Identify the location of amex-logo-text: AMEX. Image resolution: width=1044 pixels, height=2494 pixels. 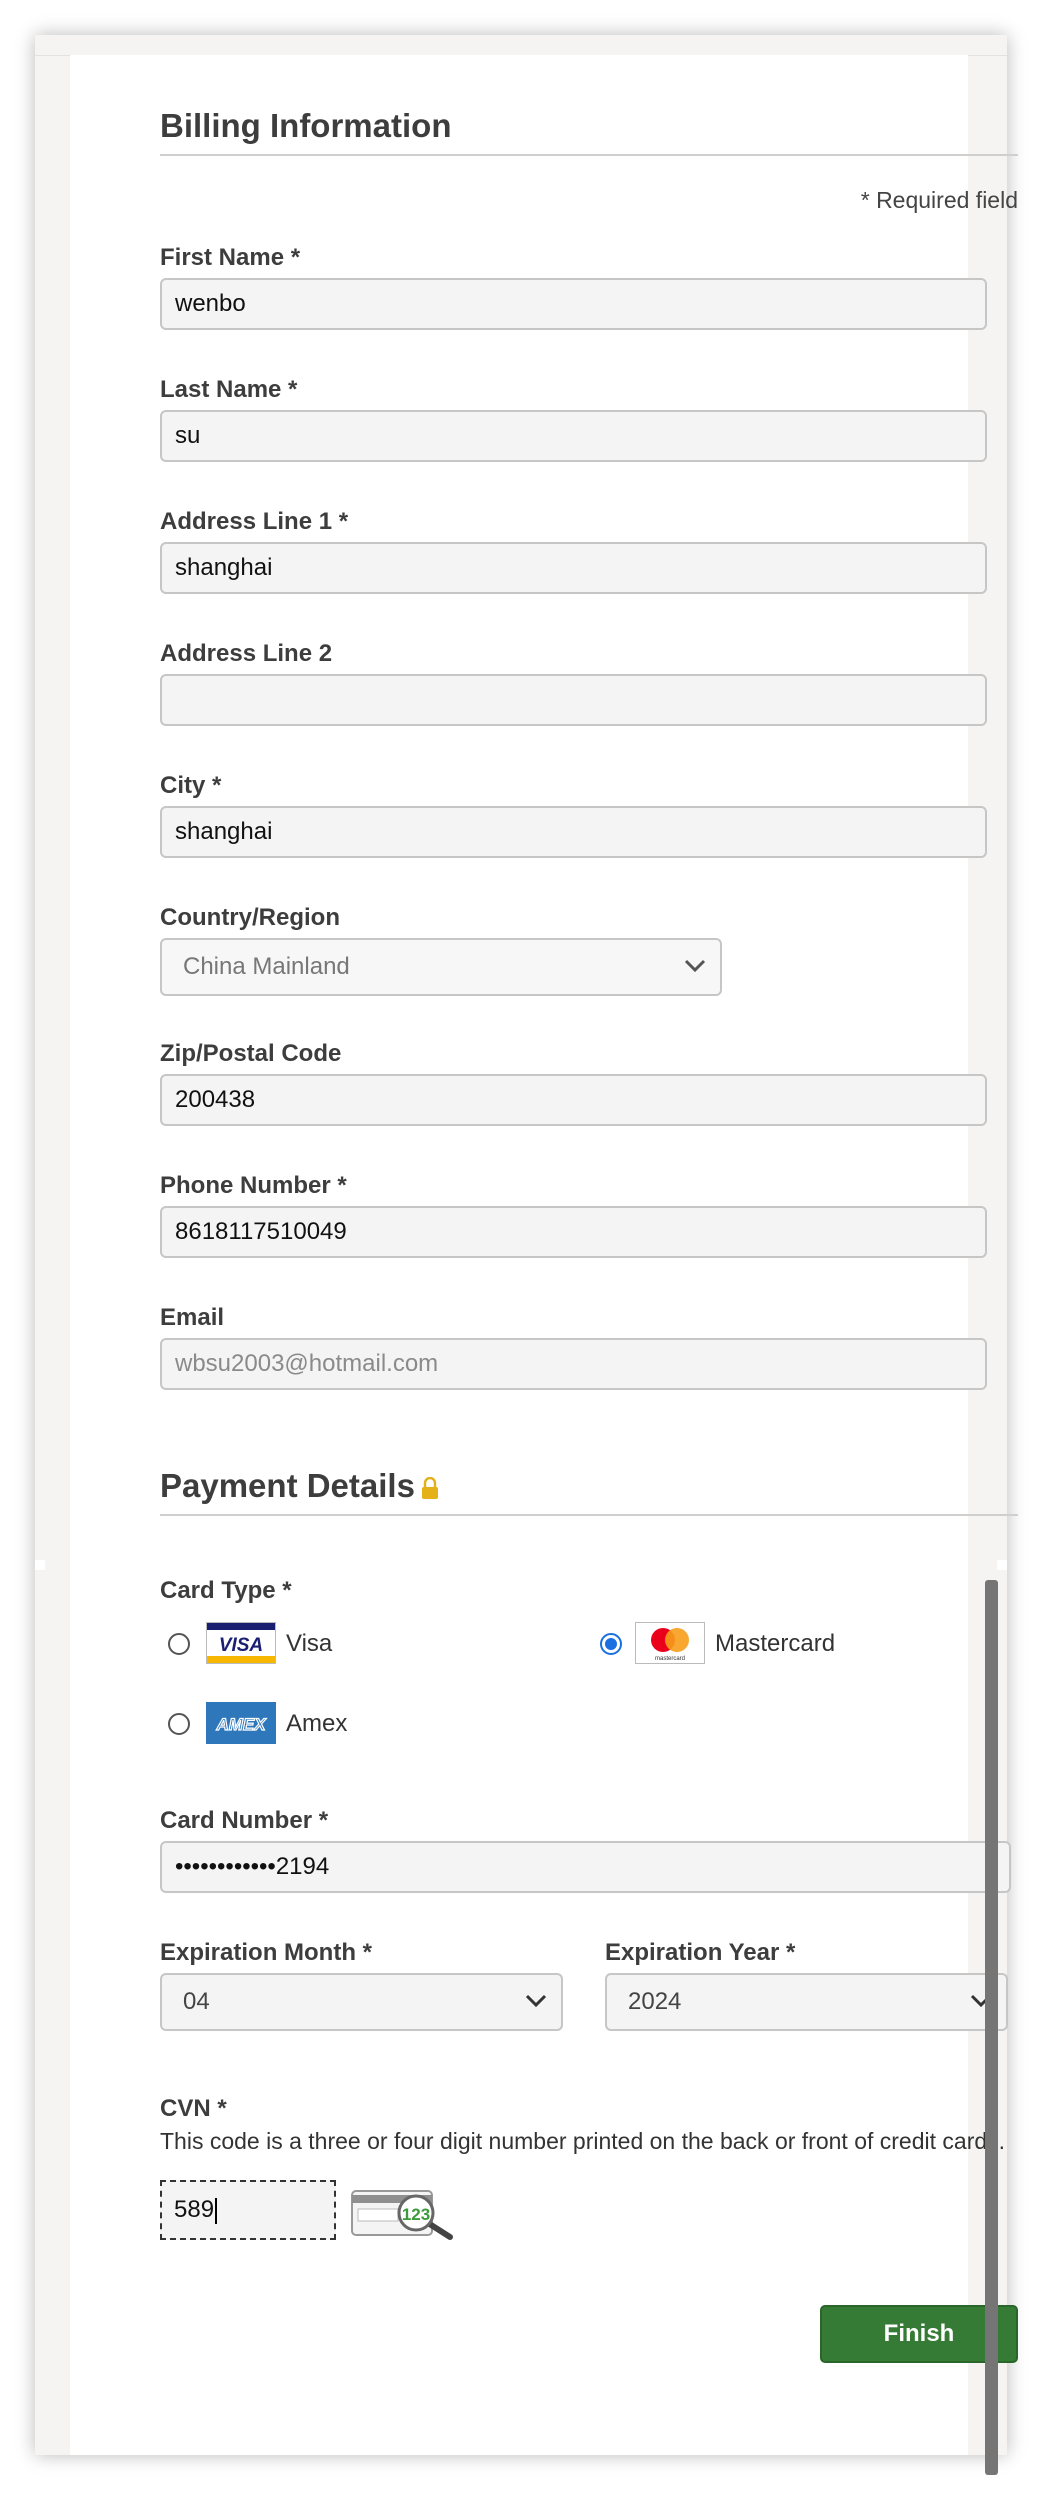
(241, 1724).